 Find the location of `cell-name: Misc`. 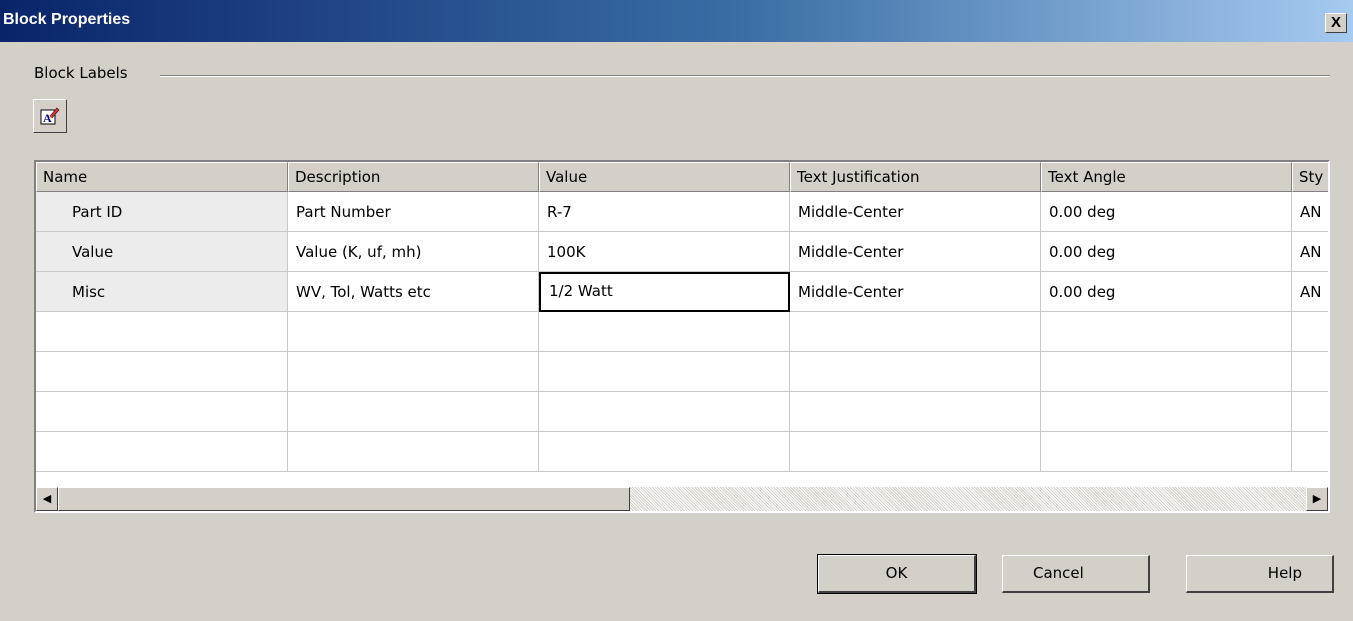

cell-name: Misc is located at coordinates (162, 292).